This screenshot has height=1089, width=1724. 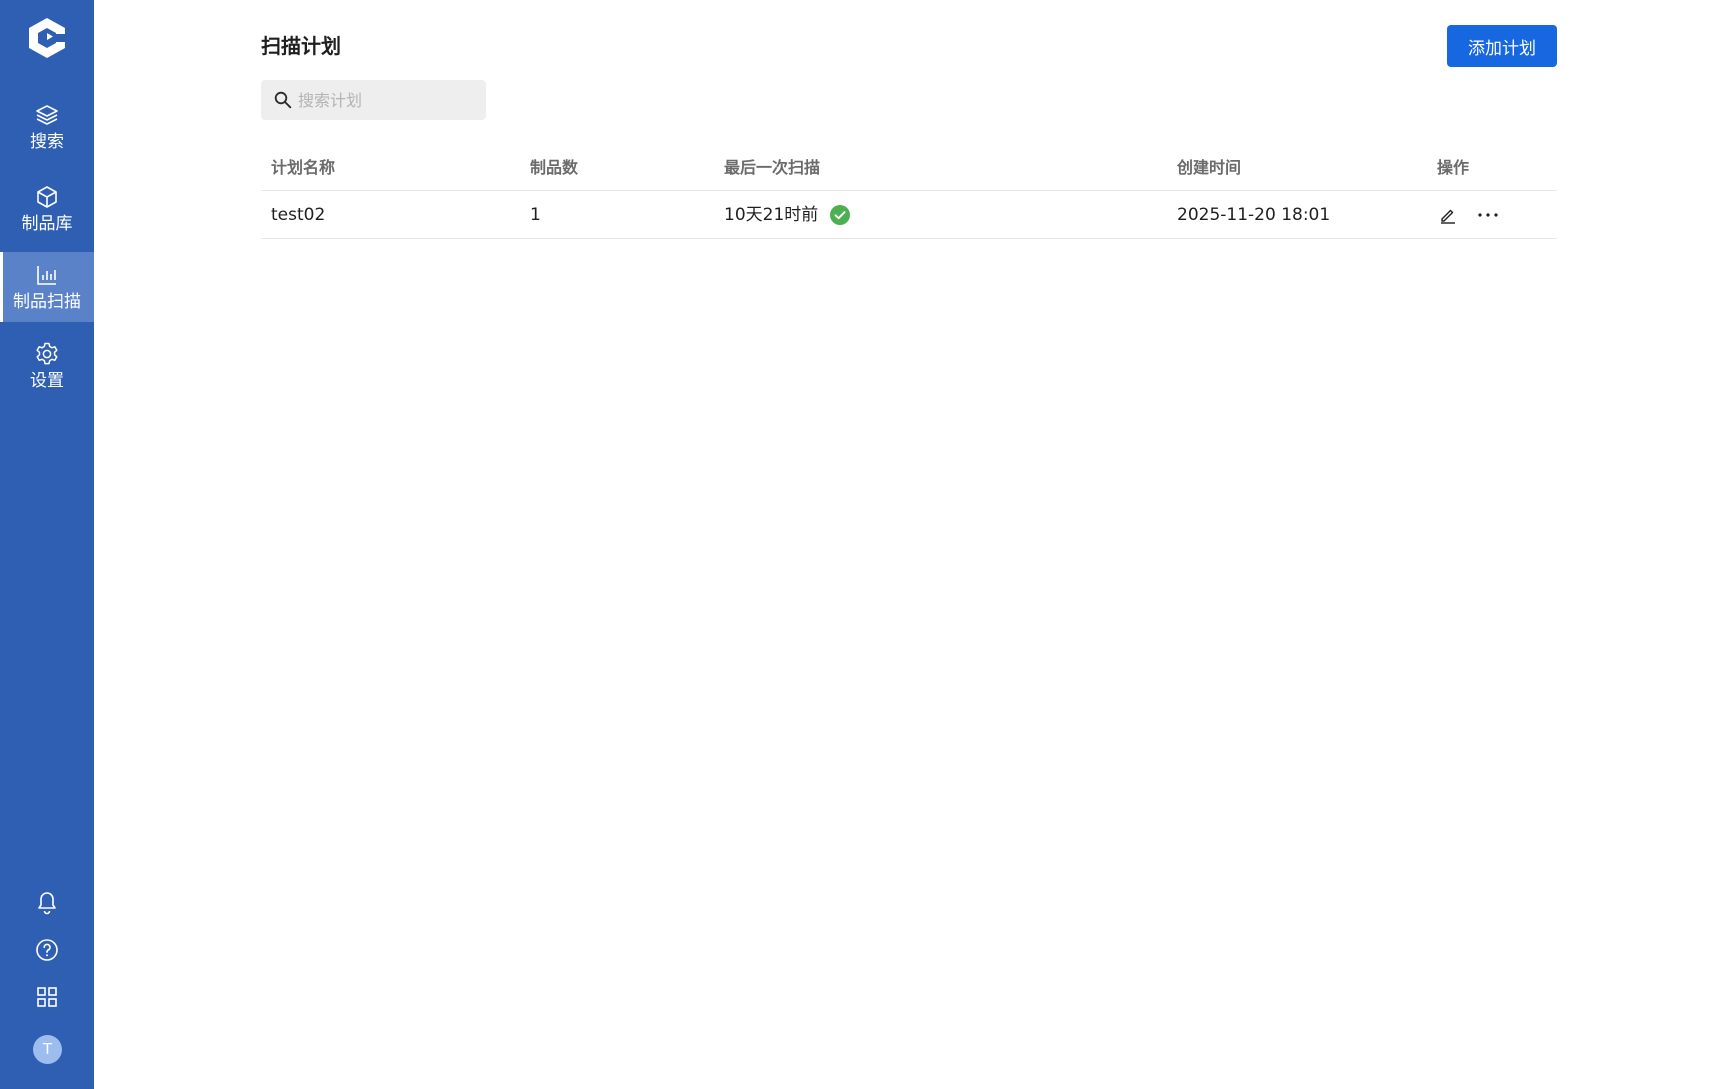 I want to click on last-scan-cell: 10天21时前, so click(x=787, y=215).